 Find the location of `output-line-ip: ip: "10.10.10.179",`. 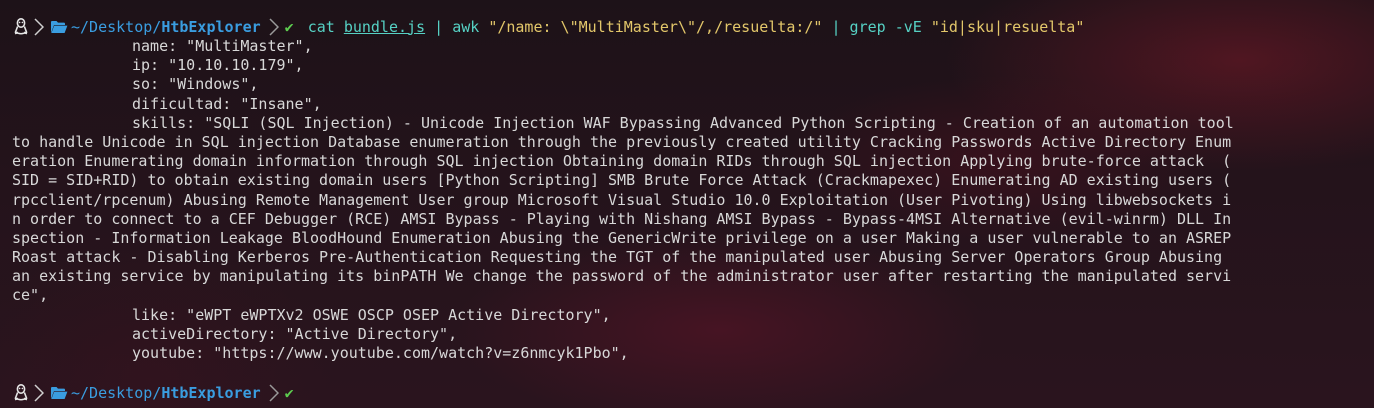

output-line-ip: ip: "10.10.10.179", is located at coordinates (218, 65).